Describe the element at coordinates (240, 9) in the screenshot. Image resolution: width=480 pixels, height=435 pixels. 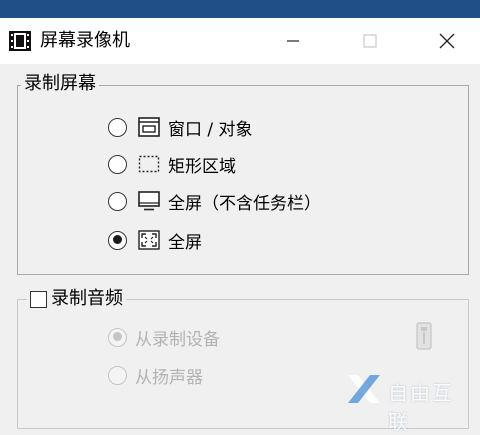
I see `desktop-strip` at that location.